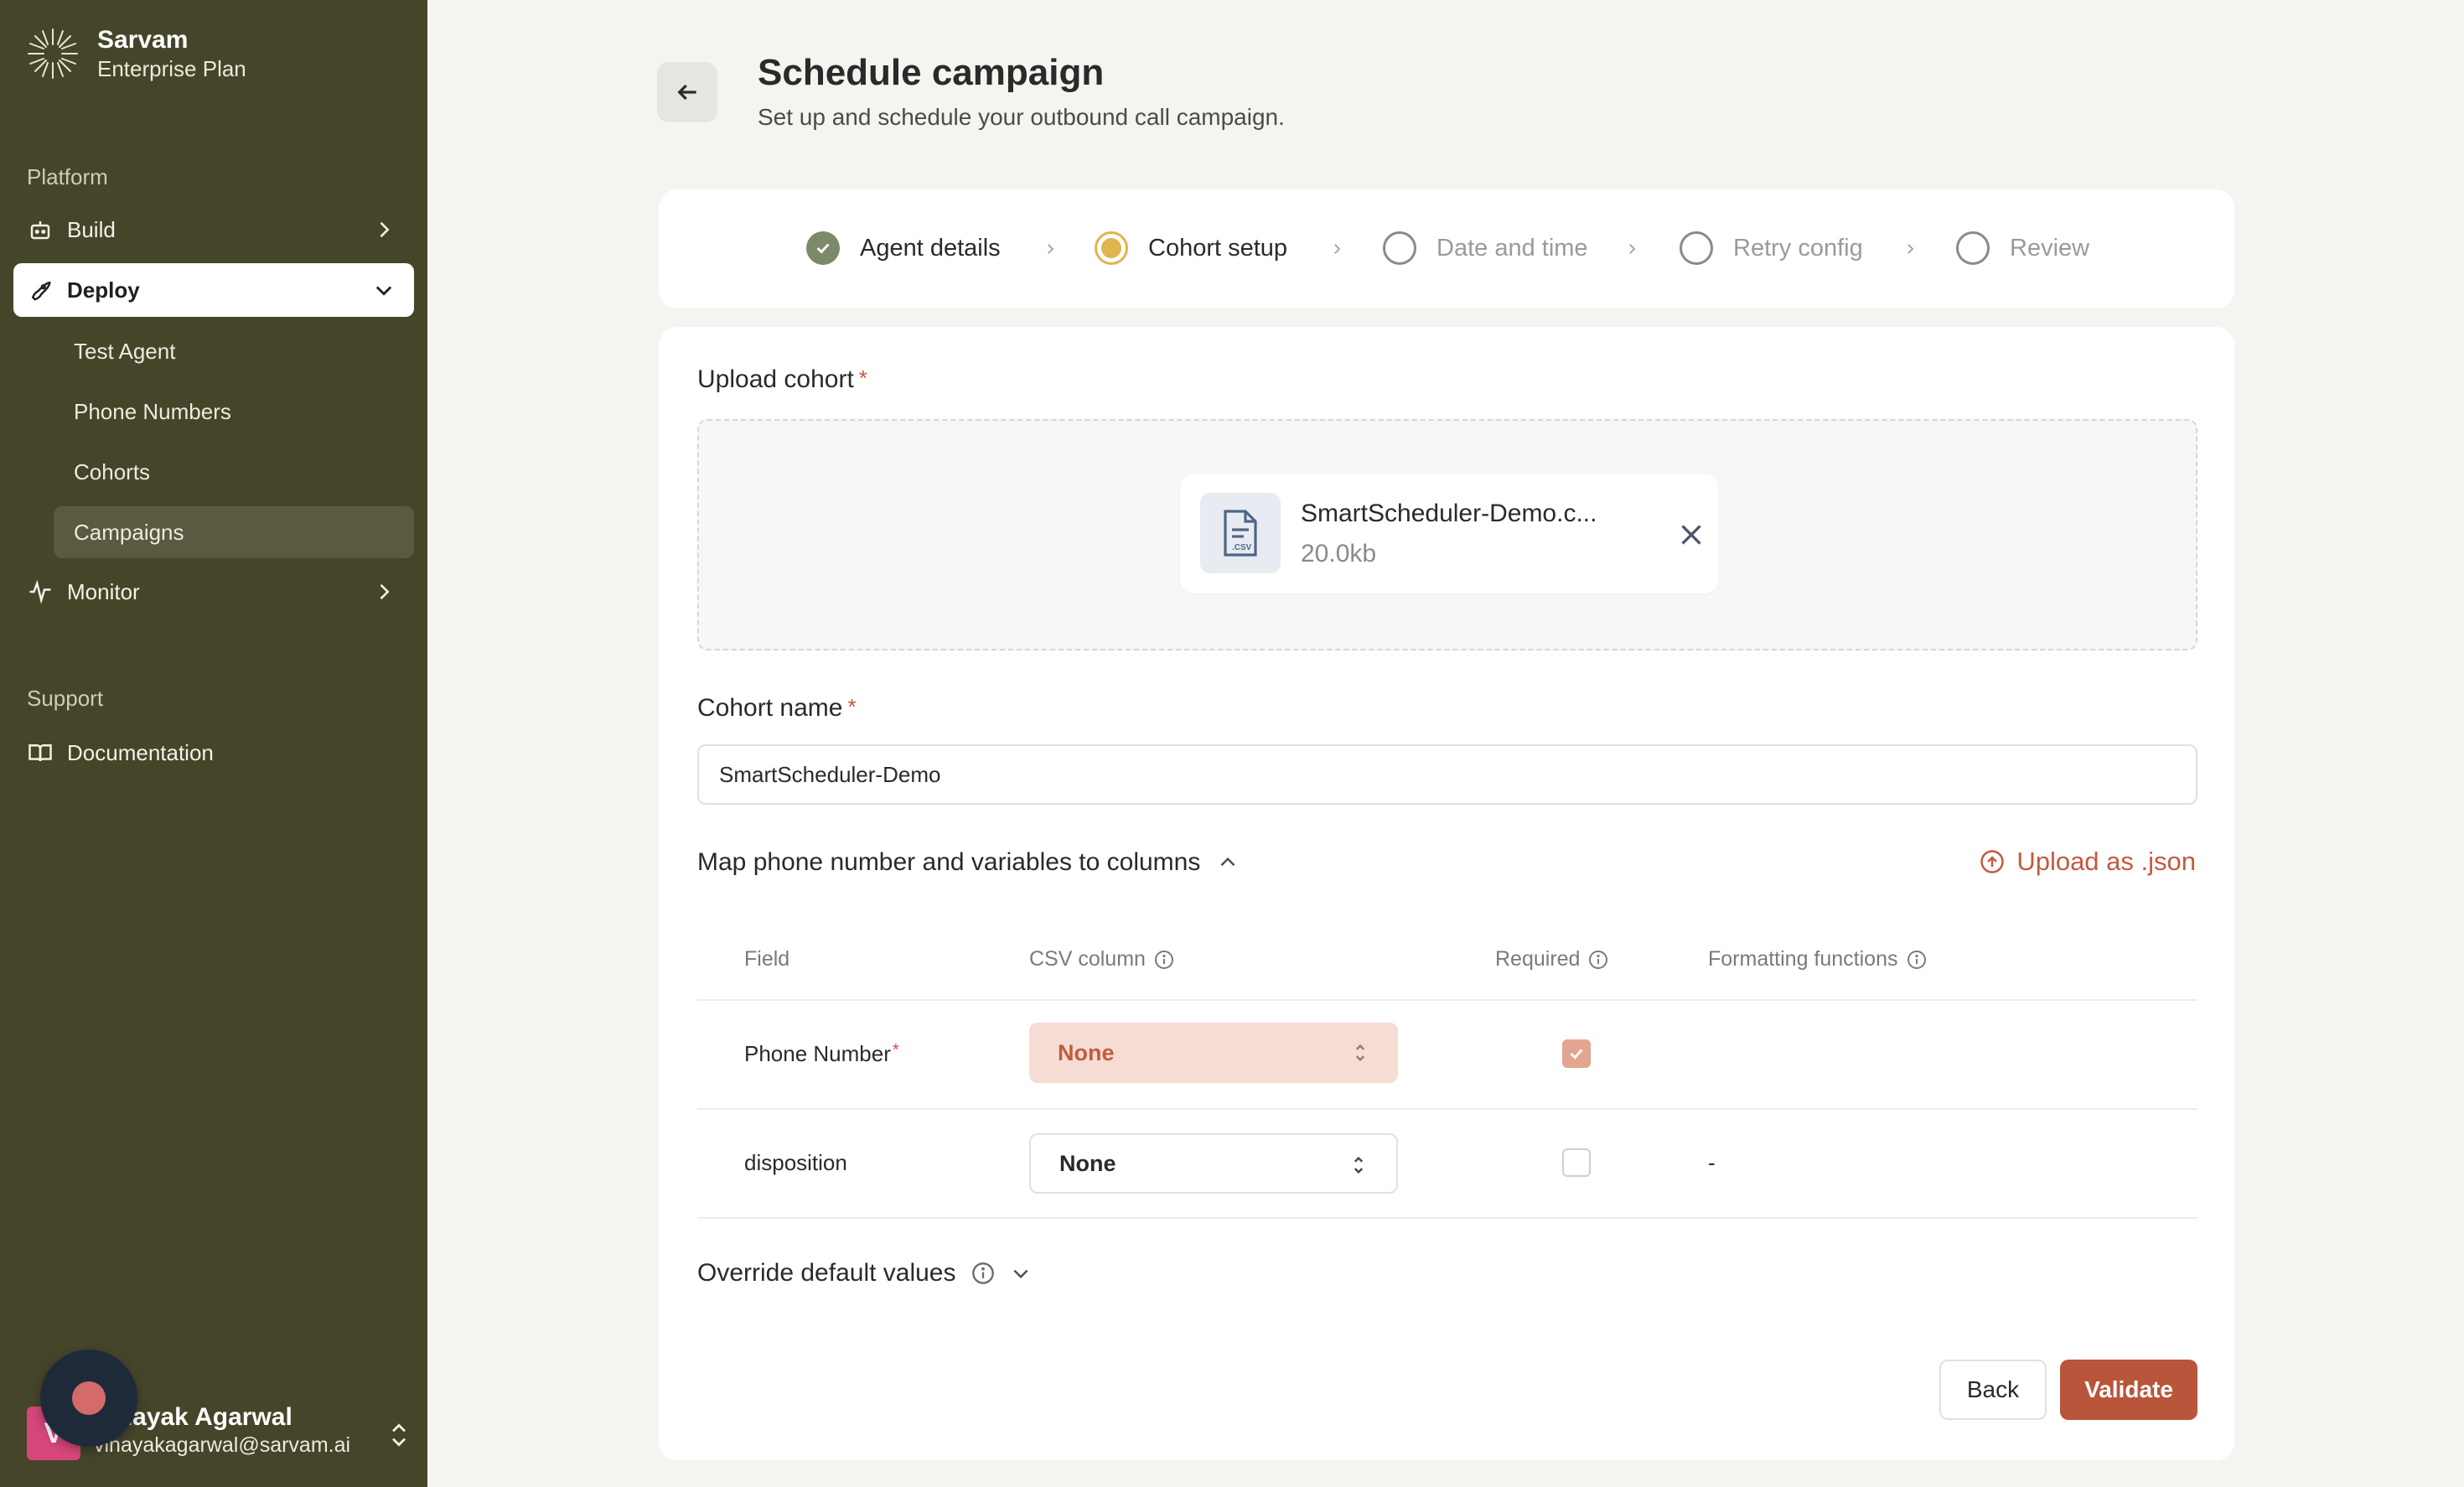 The image size is (2464, 1487). I want to click on sidebar-item-test-agent: Test Agent, so click(234, 351).